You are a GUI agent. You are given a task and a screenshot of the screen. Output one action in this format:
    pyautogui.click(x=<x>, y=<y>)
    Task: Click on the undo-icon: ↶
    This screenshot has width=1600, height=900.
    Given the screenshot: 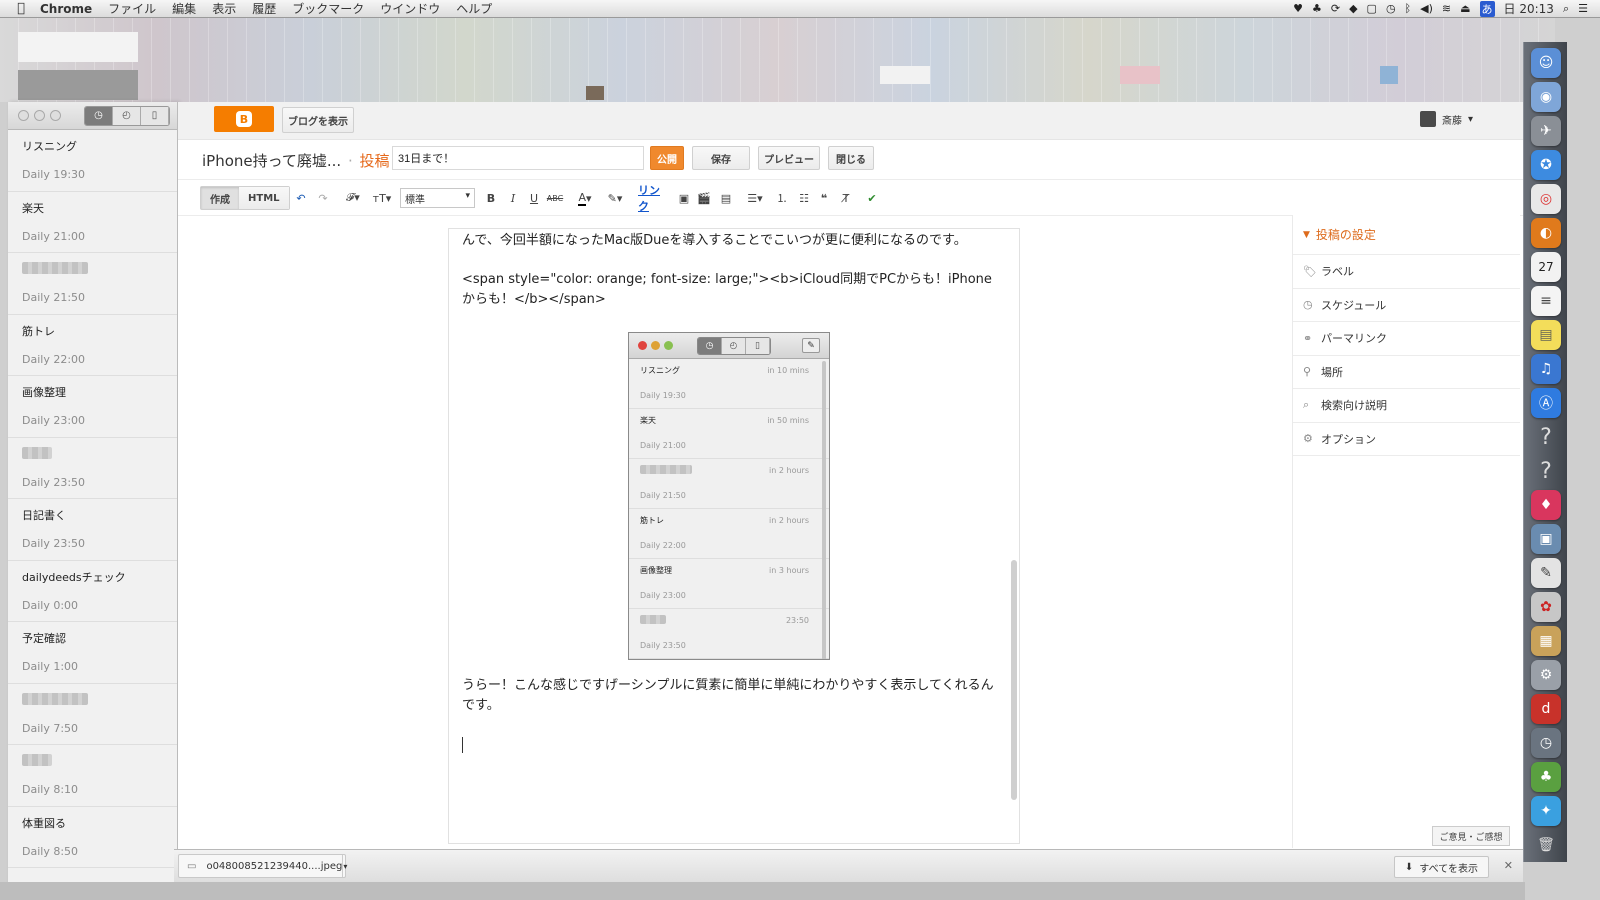 What is the action you would take?
    pyautogui.click(x=301, y=198)
    